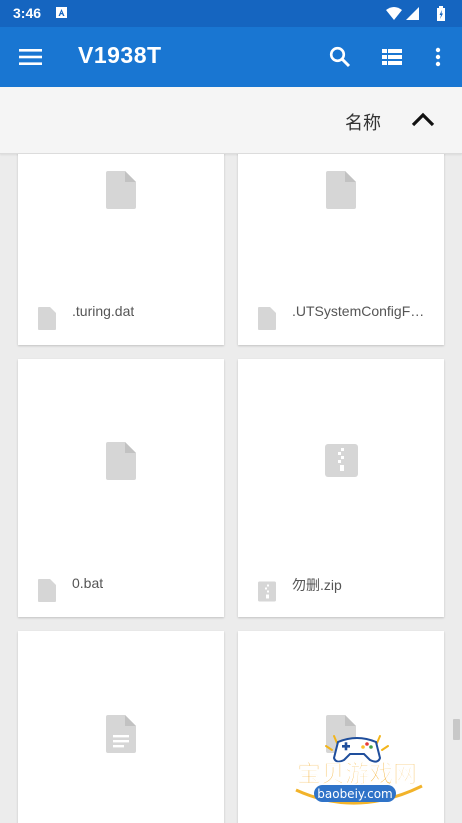 Image resolution: width=462 pixels, height=823 pixels. What do you see at coordinates (61, 12) in the screenshot?
I see `a-icon` at bounding box center [61, 12].